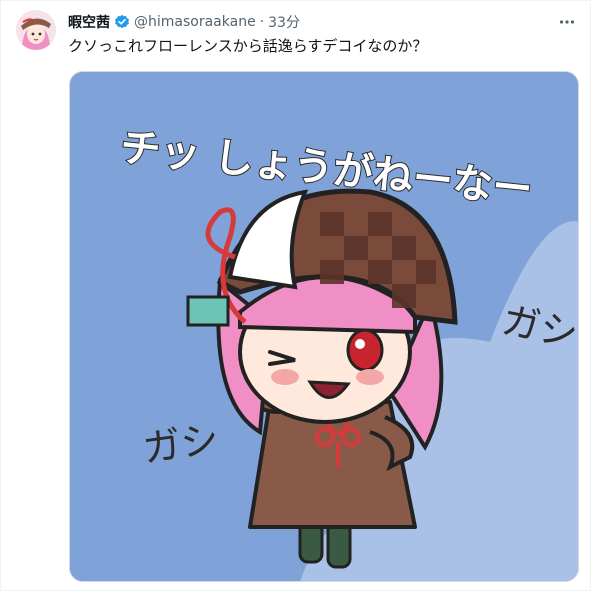  Describe the element at coordinates (284, 22) in the screenshot. I see `timestamp: 33分` at that location.